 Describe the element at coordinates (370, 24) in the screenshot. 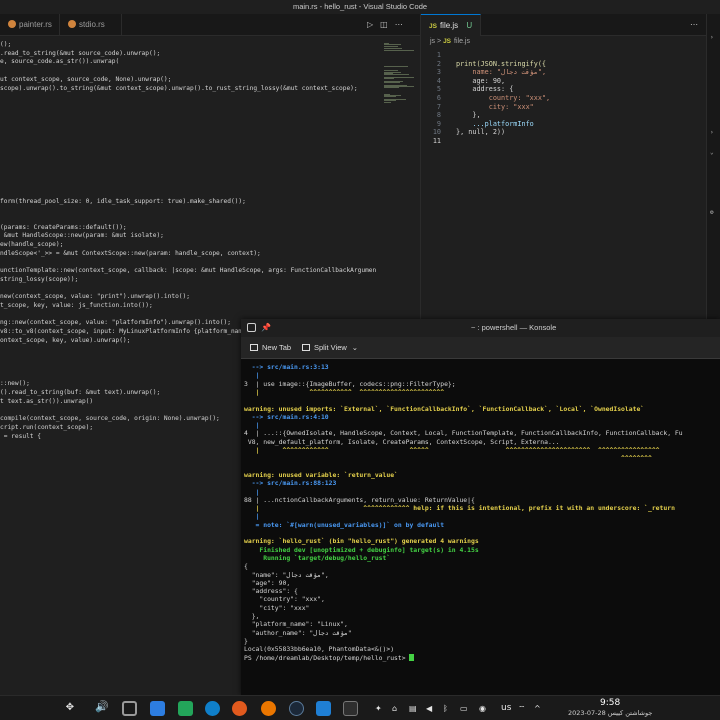

I see `run-icon: ▷` at that location.